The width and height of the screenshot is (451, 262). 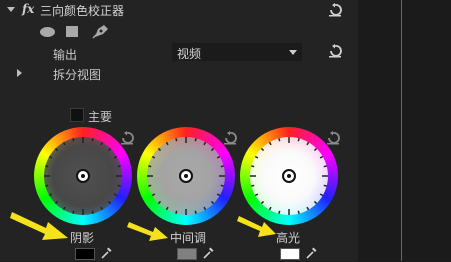 What do you see at coordinates (293, 52) in the screenshot?
I see `chevron-down-icon` at bounding box center [293, 52].